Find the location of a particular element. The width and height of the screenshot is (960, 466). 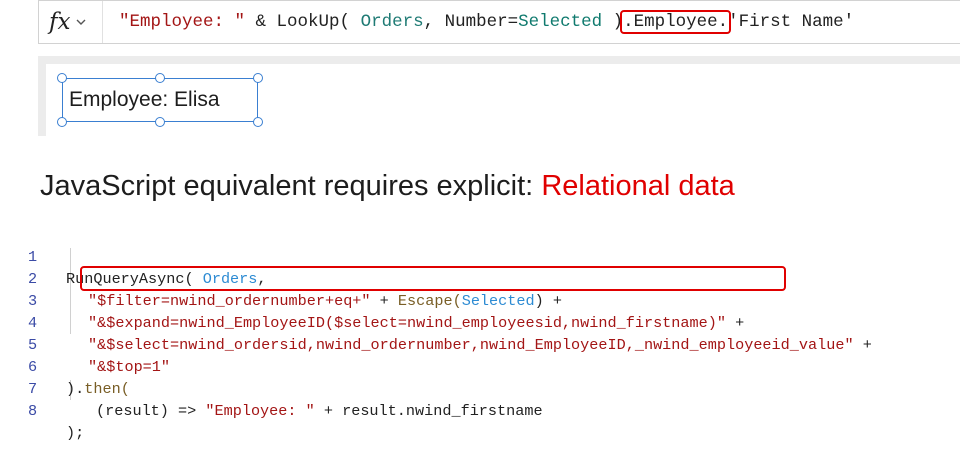

employee-label-control: Employee: Elisa is located at coordinates (160, 100).